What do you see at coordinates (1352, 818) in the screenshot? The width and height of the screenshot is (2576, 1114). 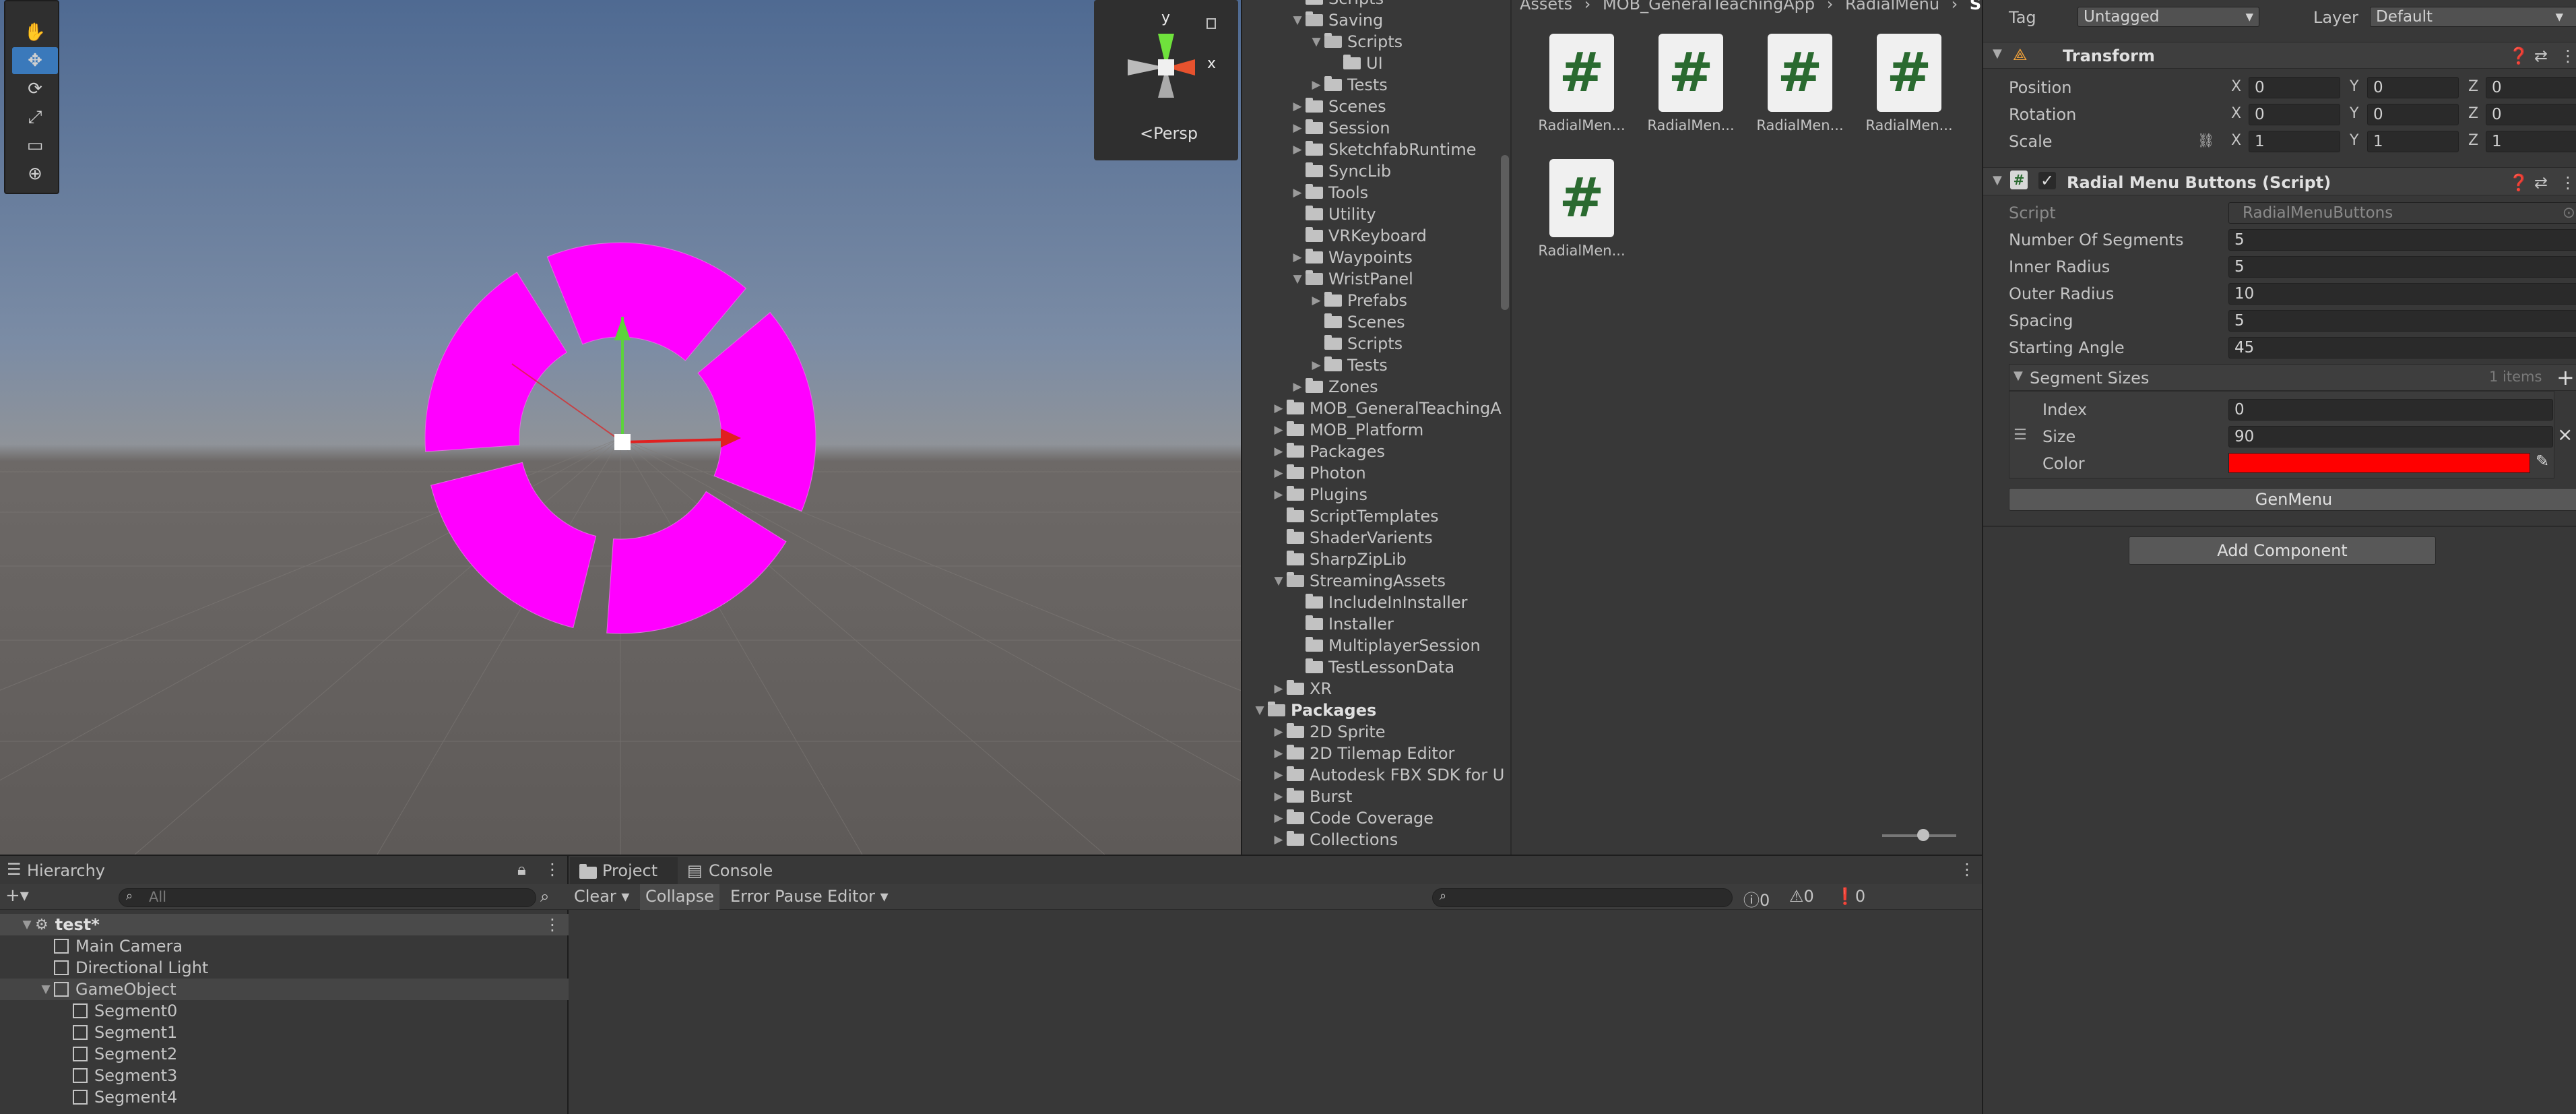 I see `tree-folder: ▶ Code Coverage` at bounding box center [1352, 818].